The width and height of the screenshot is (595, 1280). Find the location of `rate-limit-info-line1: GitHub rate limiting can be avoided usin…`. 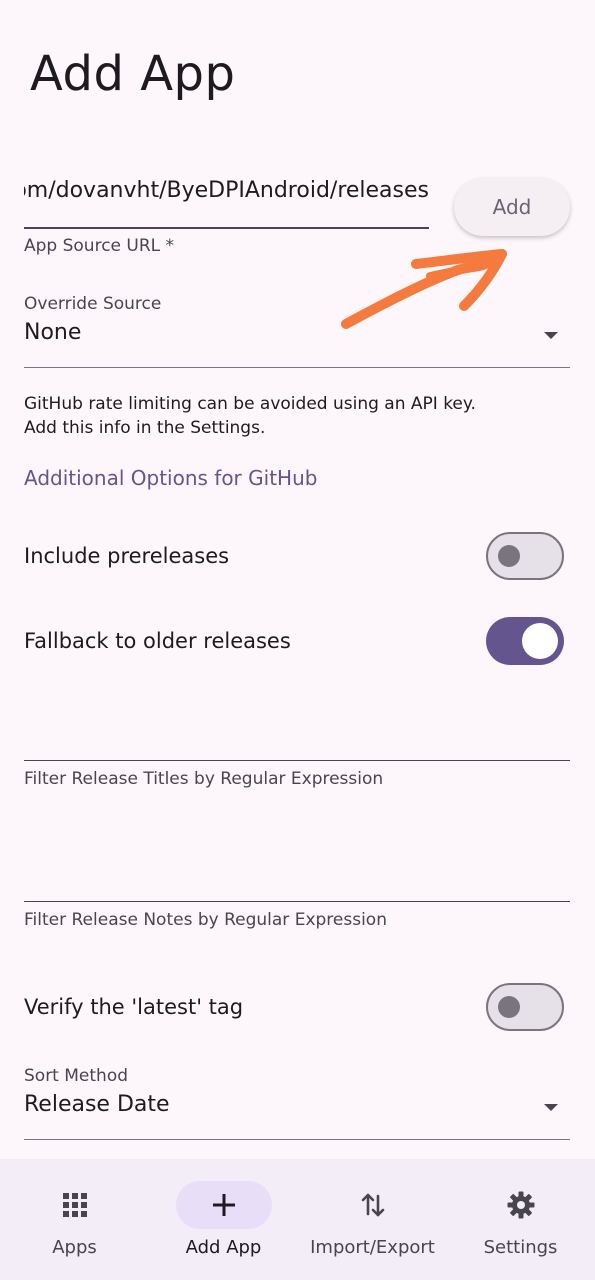

rate-limit-info-line1: GitHub rate limiting can be avoided usin… is located at coordinates (250, 404).